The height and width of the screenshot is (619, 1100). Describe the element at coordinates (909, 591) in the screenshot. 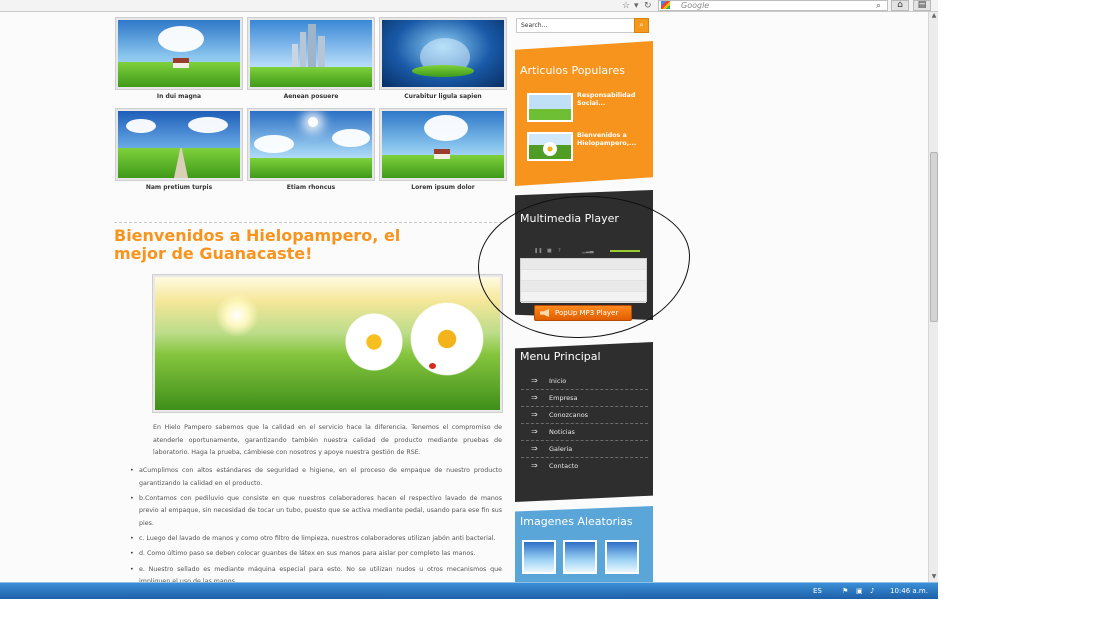

I see `clock: 10:46 a.m.` at that location.